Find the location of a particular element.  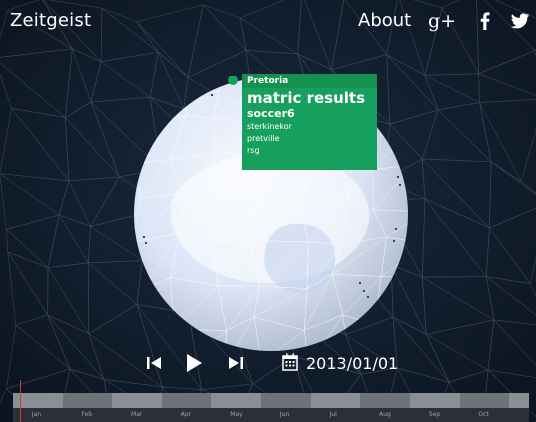

month-label: Jan is located at coordinates (36, 414).